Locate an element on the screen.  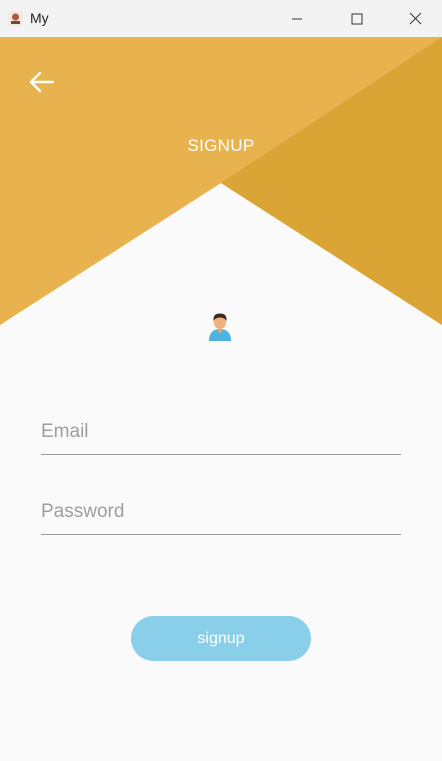
signup-button: signup is located at coordinates (221, 638).